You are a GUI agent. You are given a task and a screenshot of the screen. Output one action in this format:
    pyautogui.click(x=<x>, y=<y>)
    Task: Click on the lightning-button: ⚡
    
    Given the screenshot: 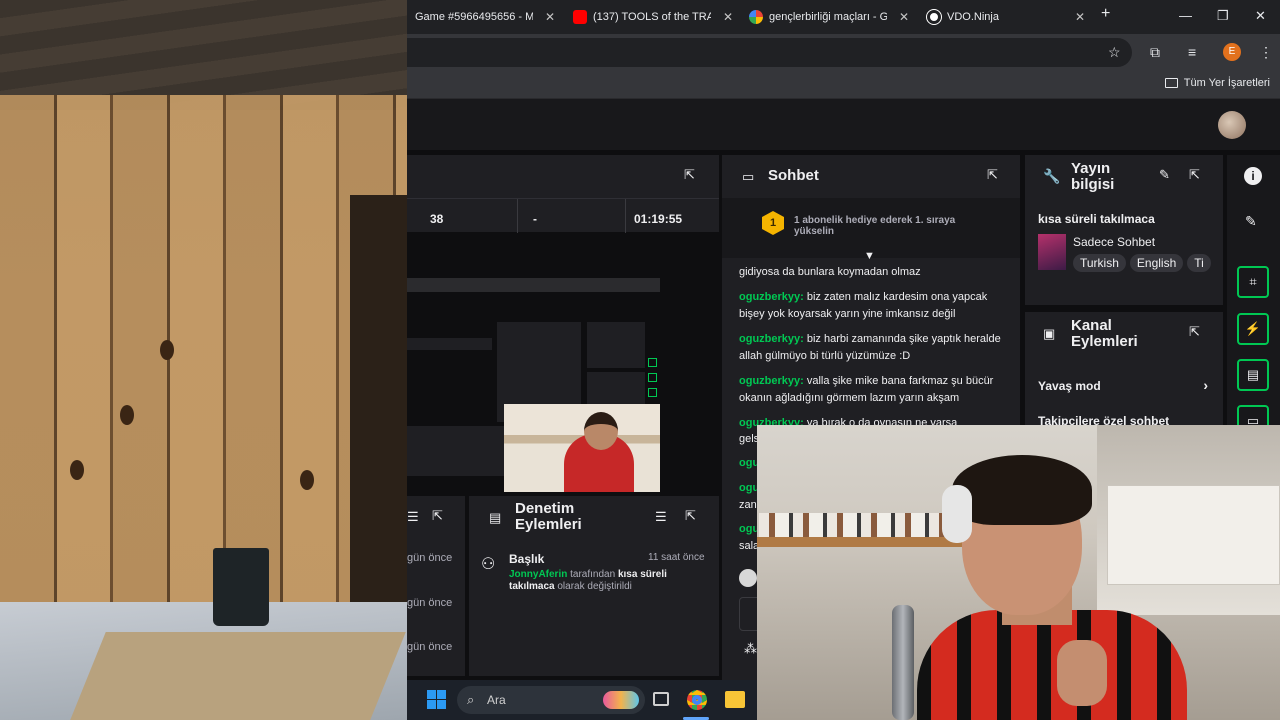 What is the action you would take?
    pyautogui.click(x=1253, y=329)
    